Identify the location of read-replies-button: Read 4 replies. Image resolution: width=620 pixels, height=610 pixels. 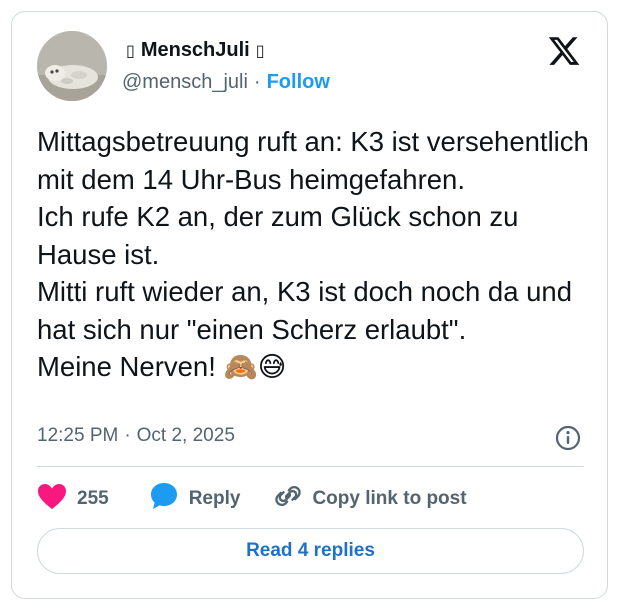
(310, 551).